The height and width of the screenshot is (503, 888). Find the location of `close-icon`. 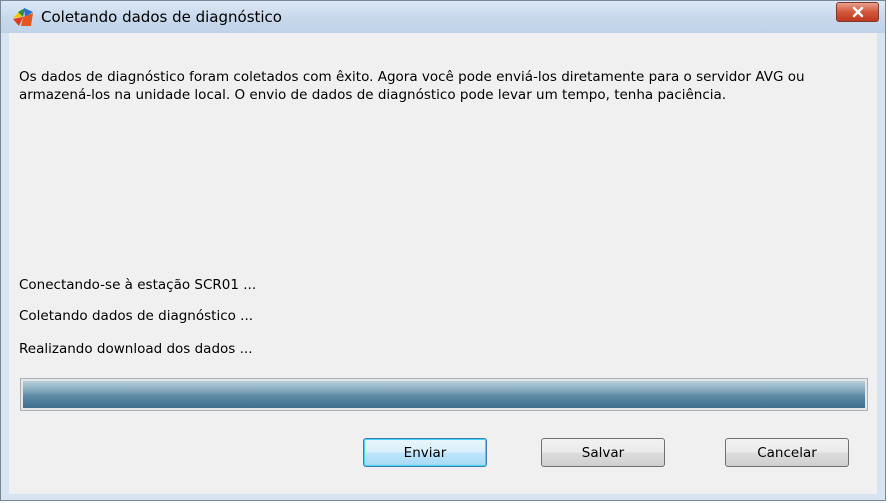

close-icon is located at coordinates (857, 12).